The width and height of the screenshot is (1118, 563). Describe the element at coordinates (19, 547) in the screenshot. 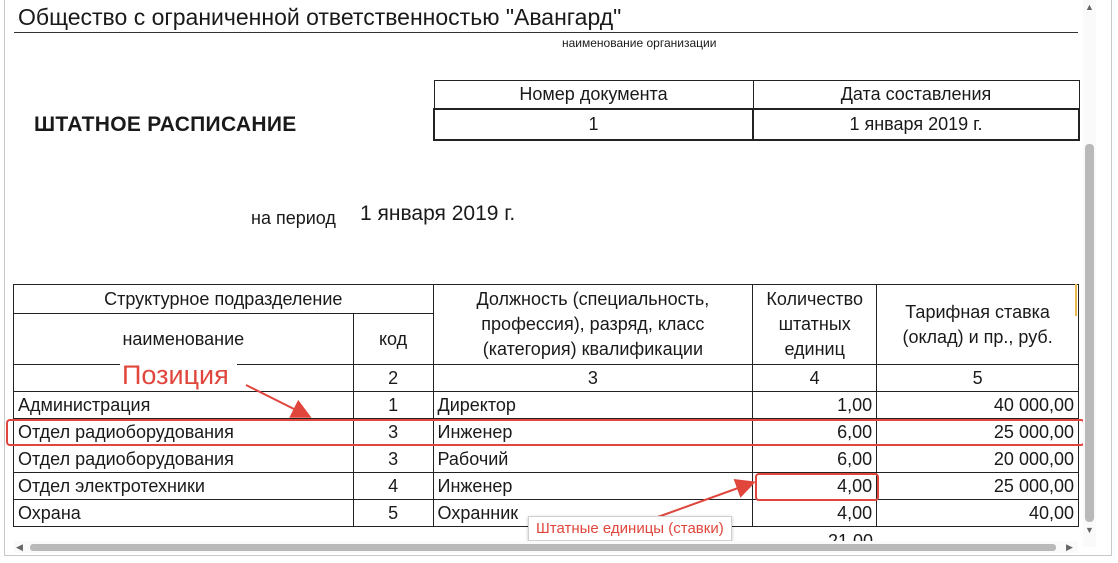

I see `scroll-left-icon: ◀` at that location.